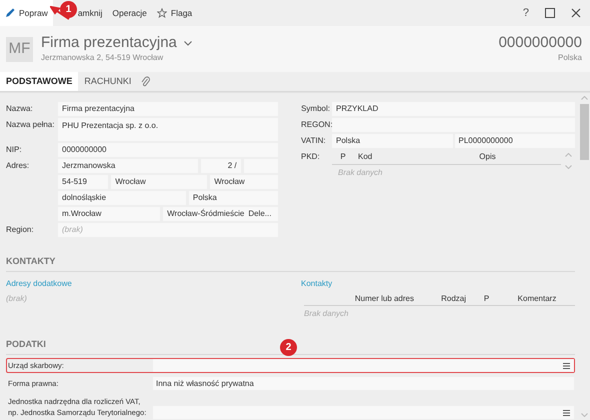  What do you see at coordinates (175, 13) in the screenshot?
I see `toolbar-button: Flaga` at bounding box center [175, 13].